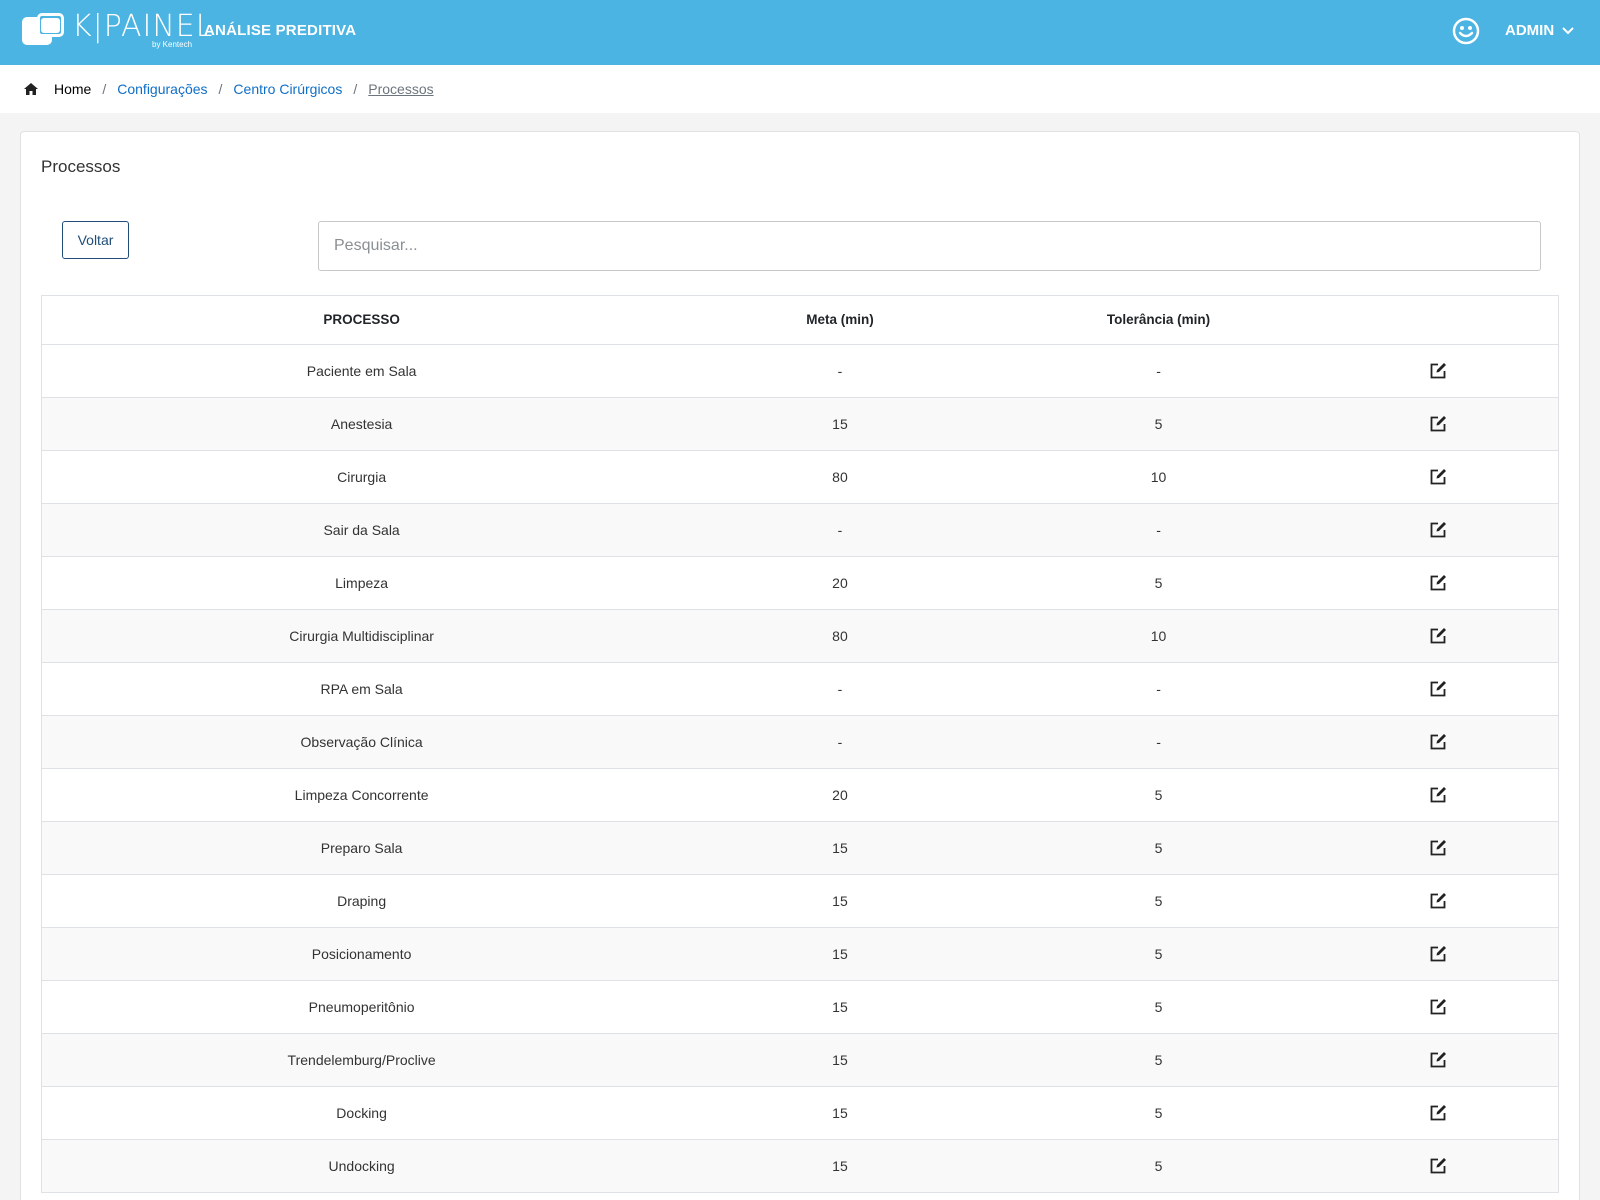  I want to click on table-row: Pneumoperitônio 15 5, so click(800, 1007).